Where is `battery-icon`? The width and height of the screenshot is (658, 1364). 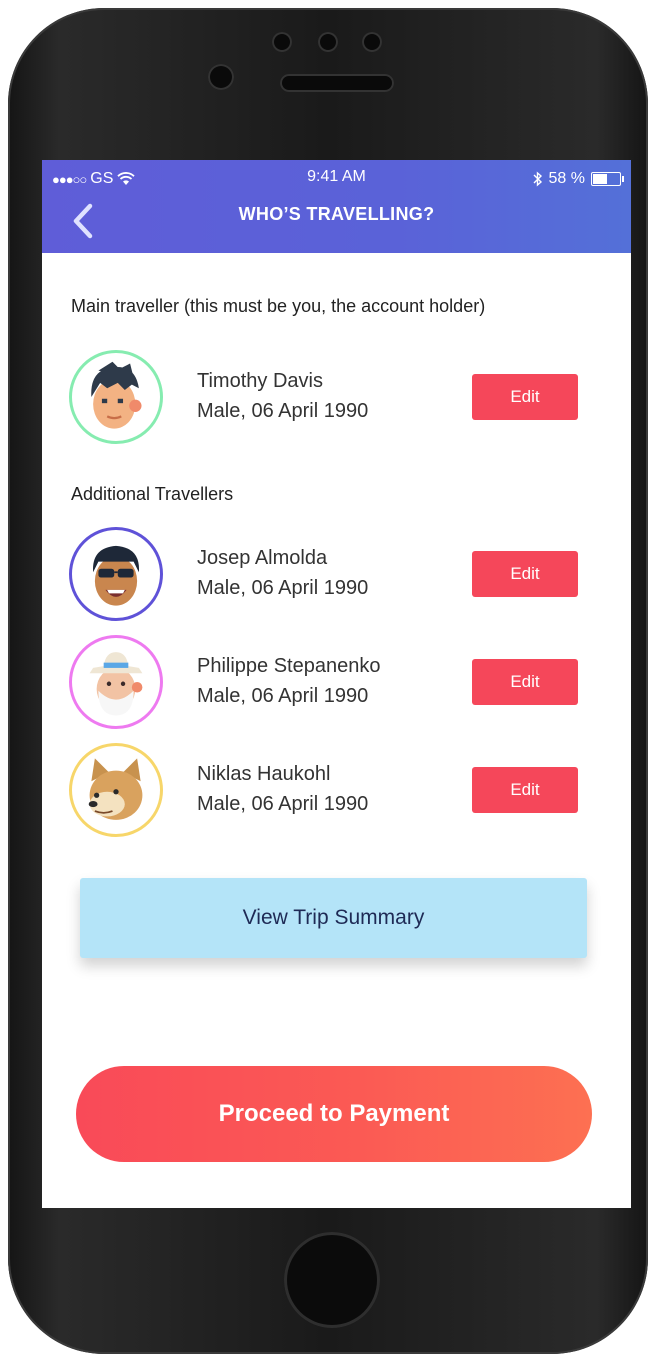 battery-icon is located at coordinates (607, 179).